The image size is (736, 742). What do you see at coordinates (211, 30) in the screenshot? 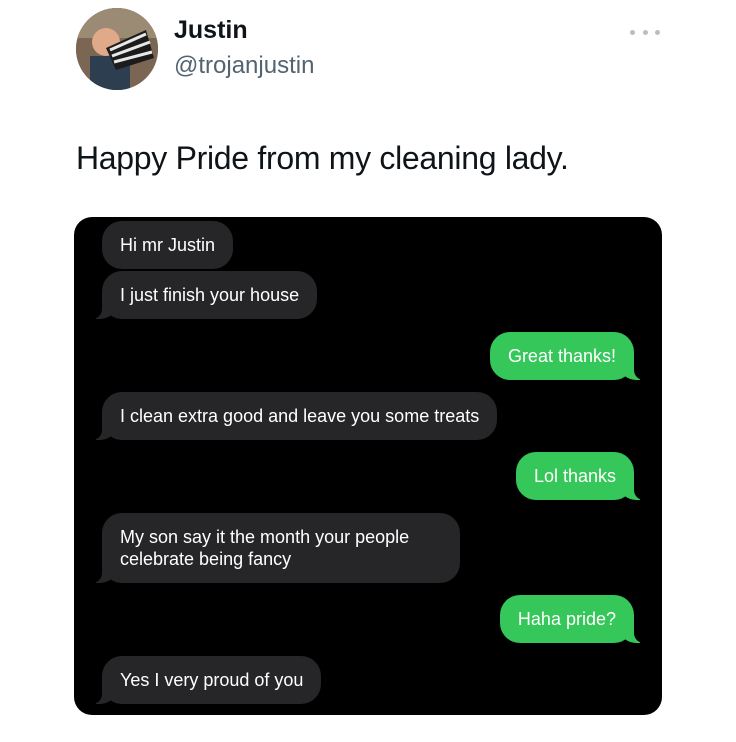
I see `author-name: Justin` at bounding box center [211, 30].